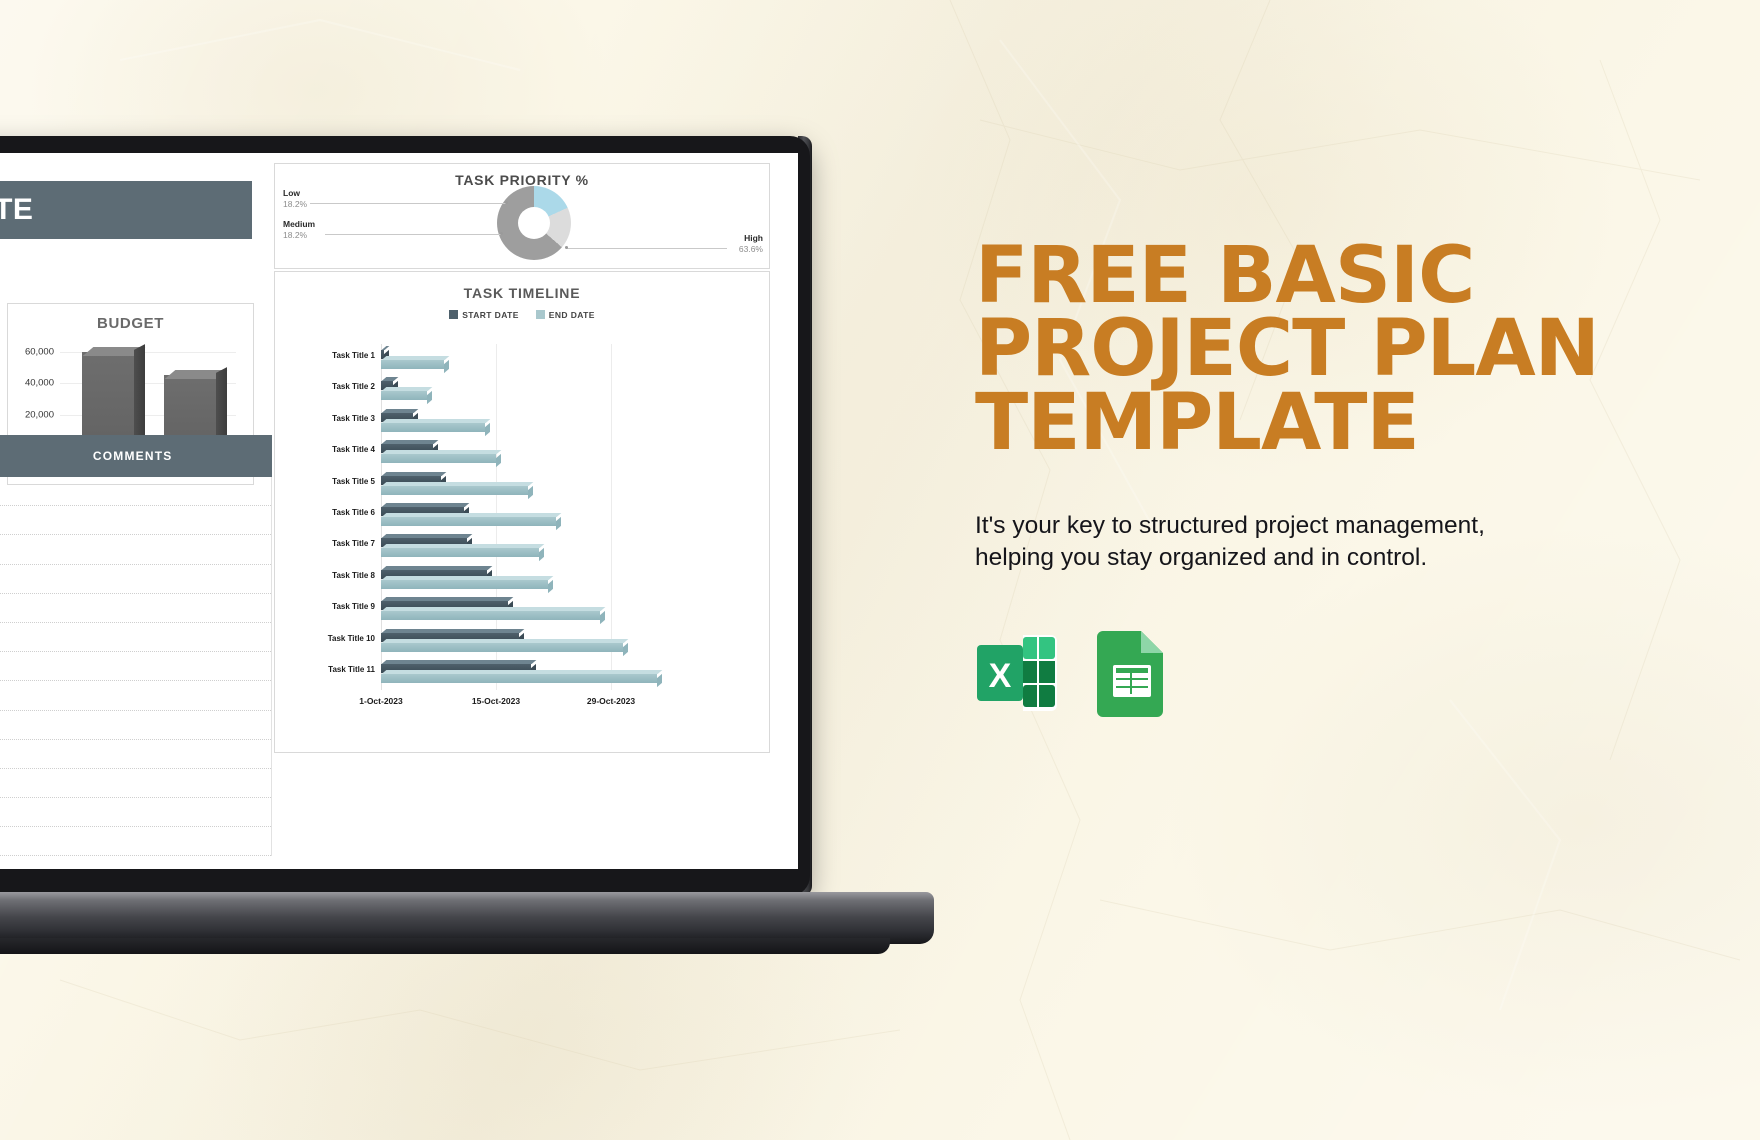 The width and height of the screenshot is (1760, 1140). What do you see at coordinates (1021, 673) in the screenshot?
I see `excel-file-icon: X` at bounding box center [1021, 673].